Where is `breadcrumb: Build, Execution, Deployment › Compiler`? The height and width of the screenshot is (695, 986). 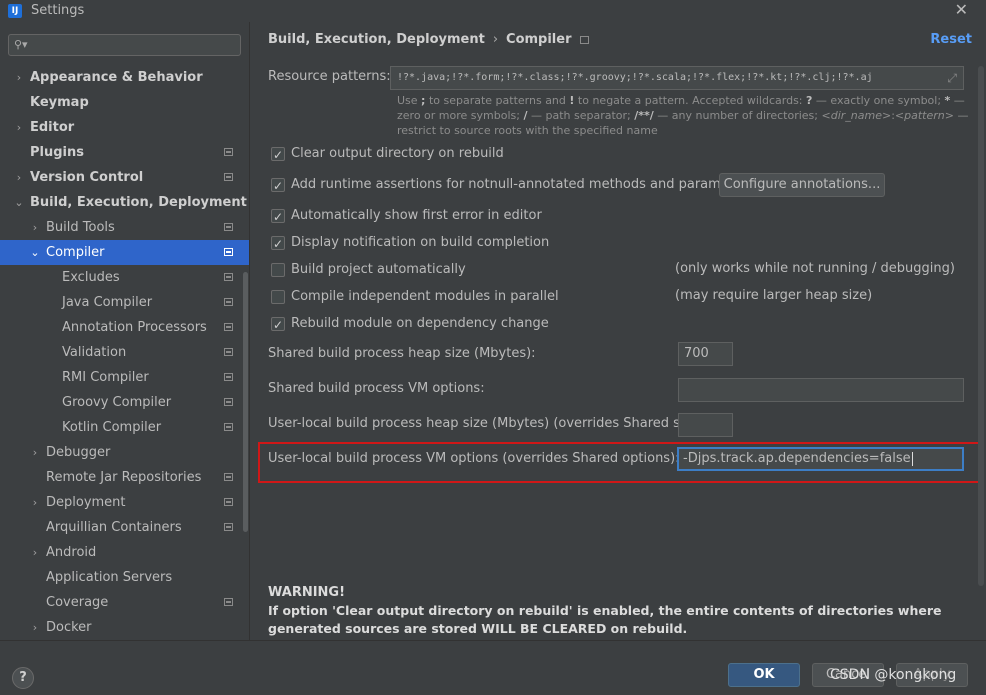
breadcrumb: Build, Execution, Deployment › Compiler is located at coordinates (428, 39).